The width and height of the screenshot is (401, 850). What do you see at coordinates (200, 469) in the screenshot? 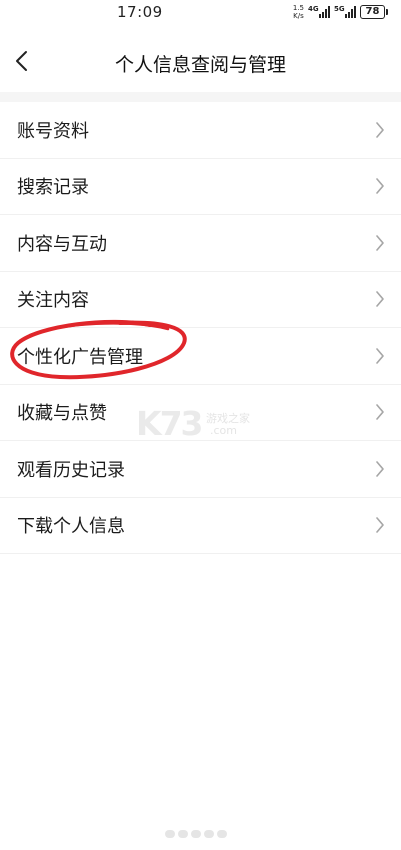
I see `menu-item-watch-history: 观看历史记录` at bounding box center [200, 469].